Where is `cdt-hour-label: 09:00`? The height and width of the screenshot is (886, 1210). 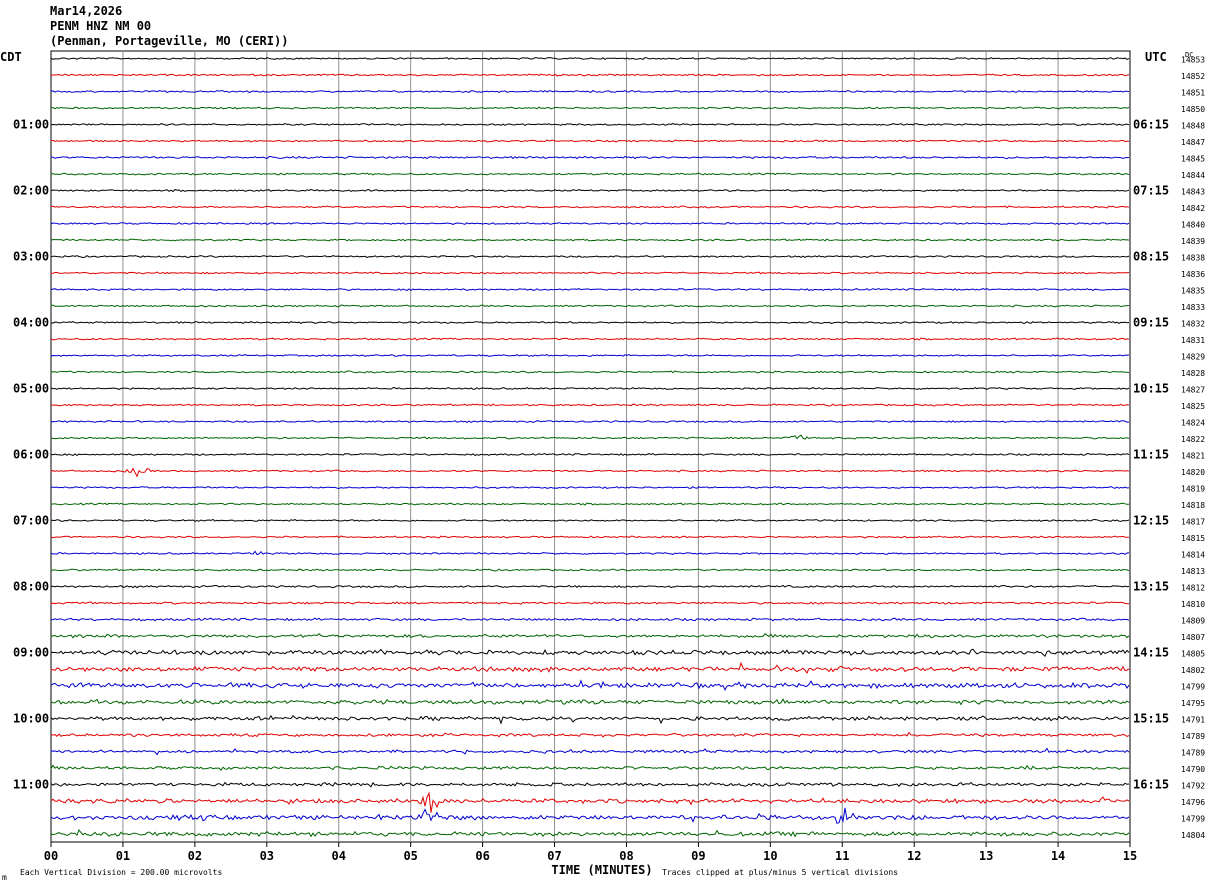 cdt-hour-label: 09:00 is located at coordinates (31, 653).